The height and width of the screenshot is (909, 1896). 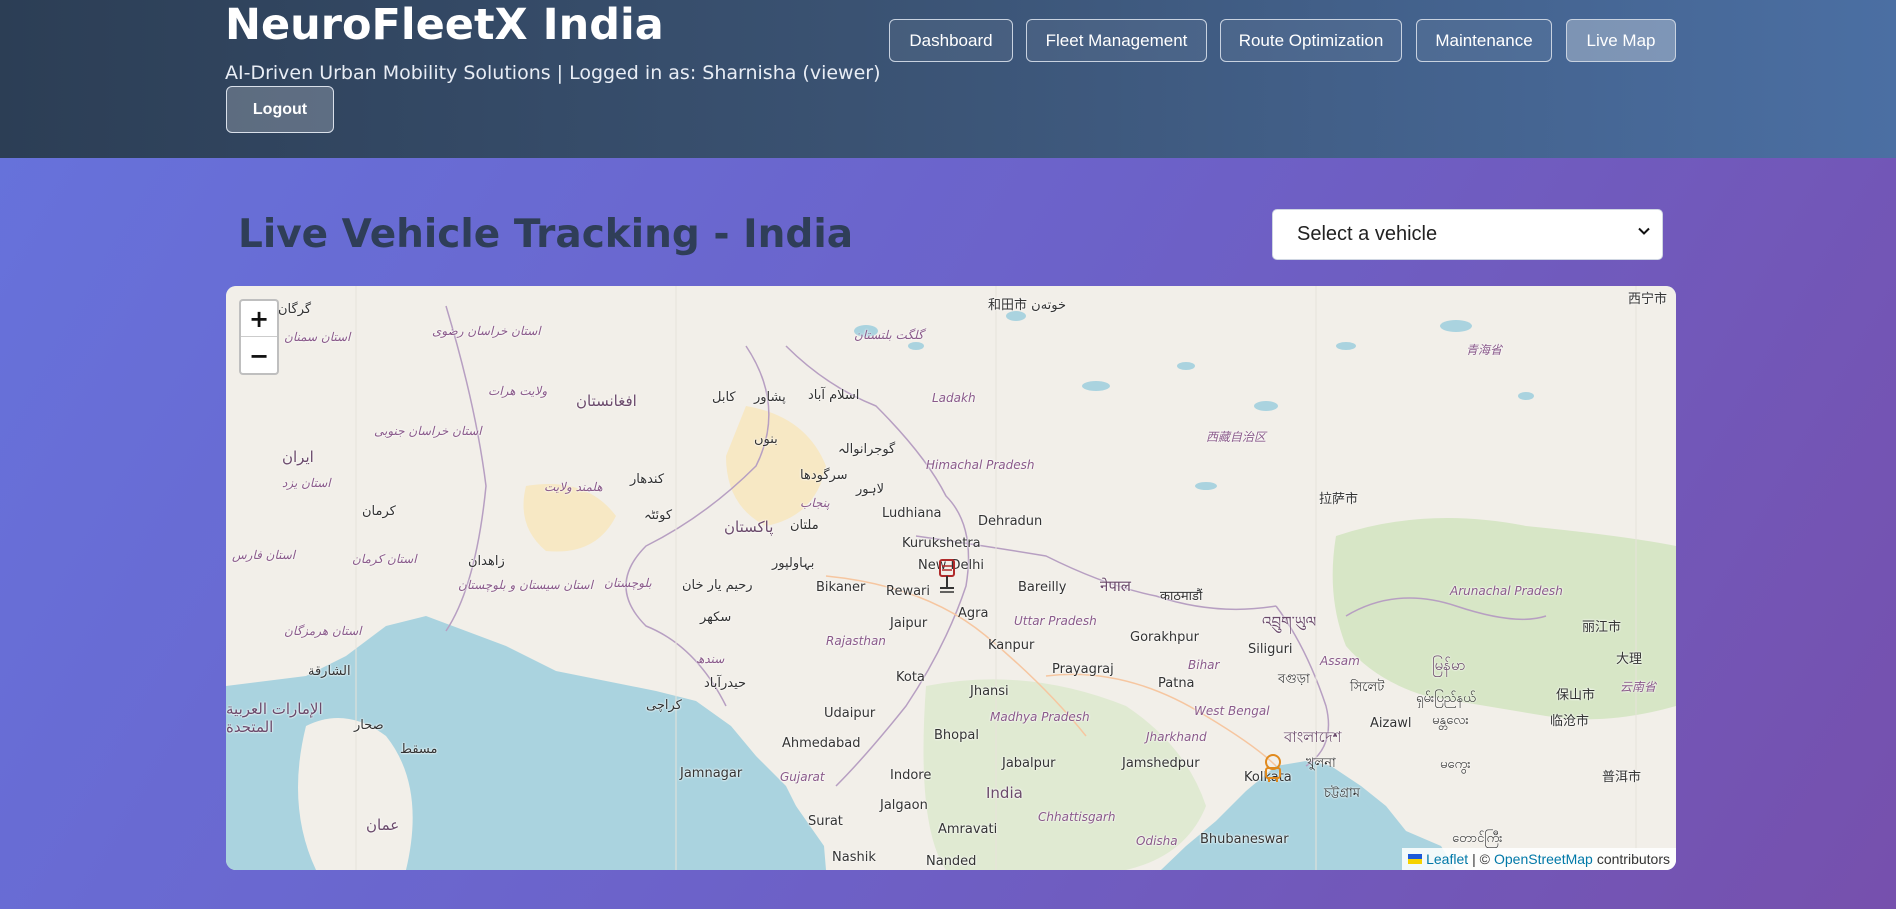 I want to click on map-label: Arunachal Pradesh, so click(x=1506, y=591).